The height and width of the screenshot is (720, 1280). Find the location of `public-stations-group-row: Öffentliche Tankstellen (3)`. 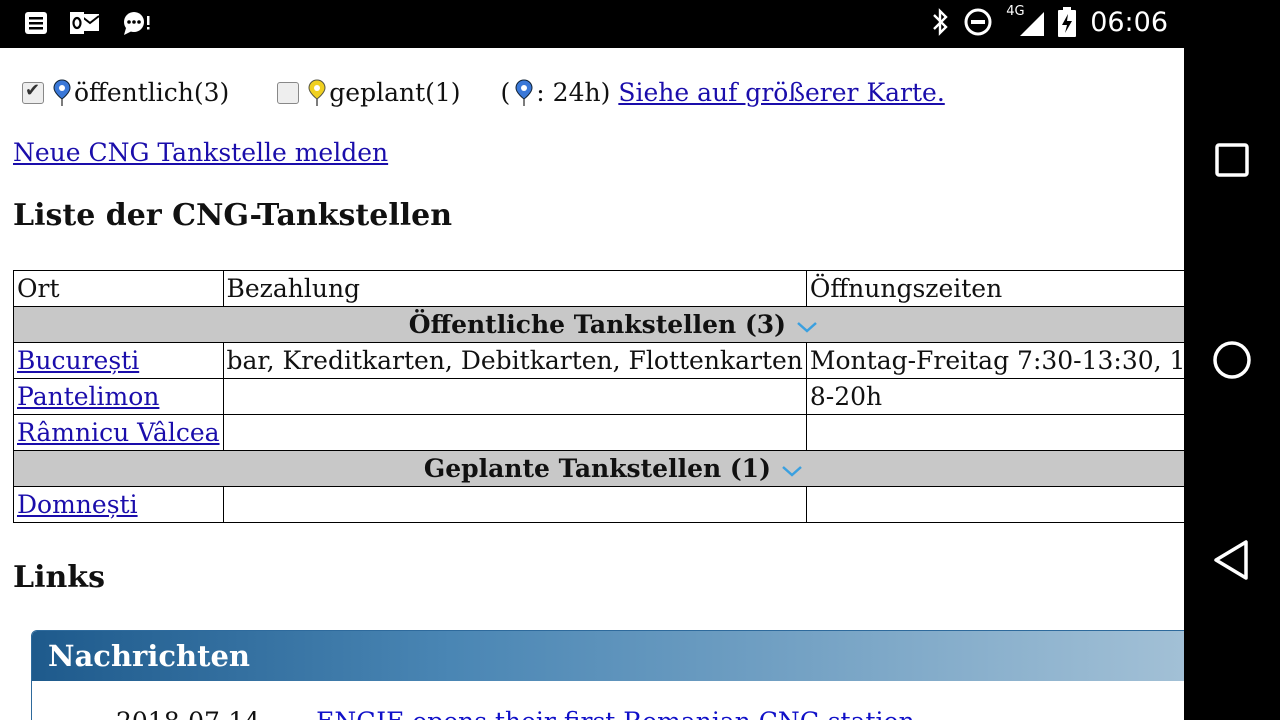

public-stations-group-row: Öffentliche Tankstellen (3) is located at coordinates (598, 324).